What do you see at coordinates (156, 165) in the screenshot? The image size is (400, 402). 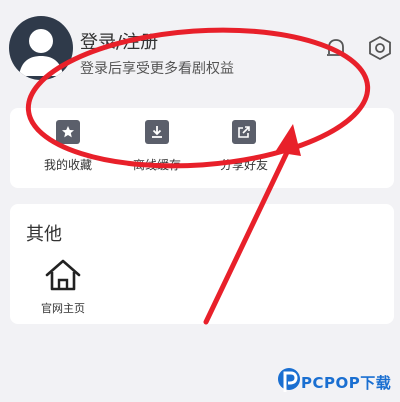 I see `offline-cache-label: 离线缓存` at bounding box center [156, 165].